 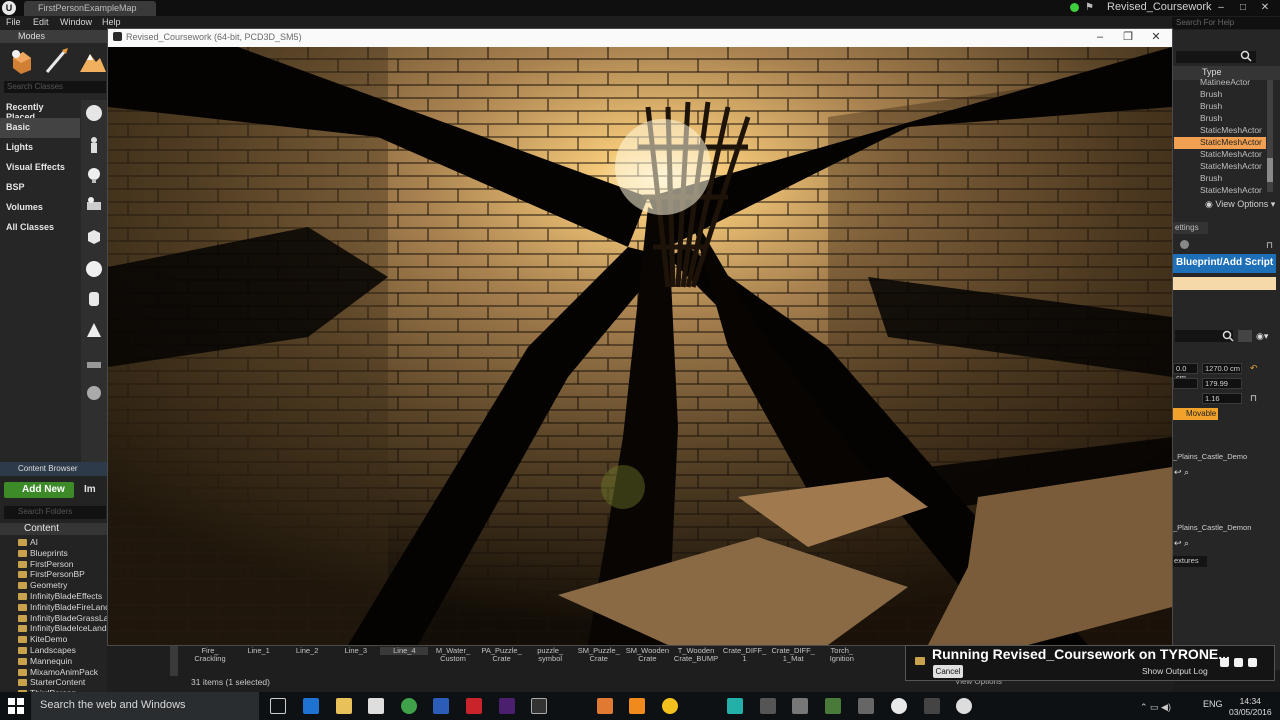 I want to click on search-icon, so click(x=1246, y=56).